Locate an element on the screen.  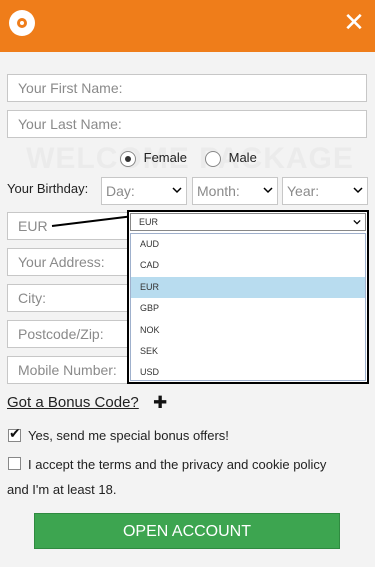
last-name-field: Your Last Name: is located at coordinates (187, 124).